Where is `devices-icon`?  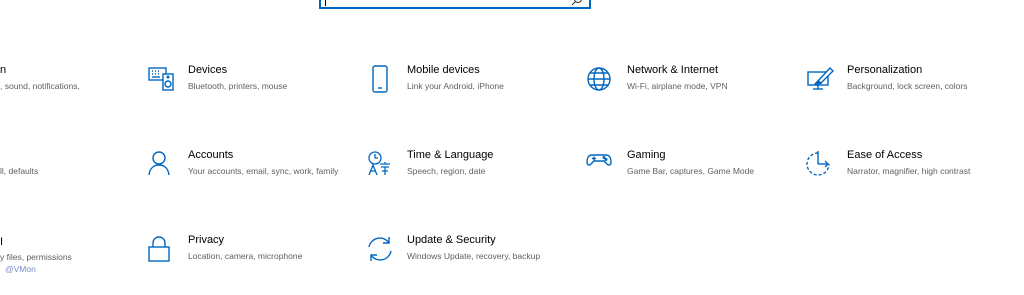
devices-icon is located at coordinates (162, 80).